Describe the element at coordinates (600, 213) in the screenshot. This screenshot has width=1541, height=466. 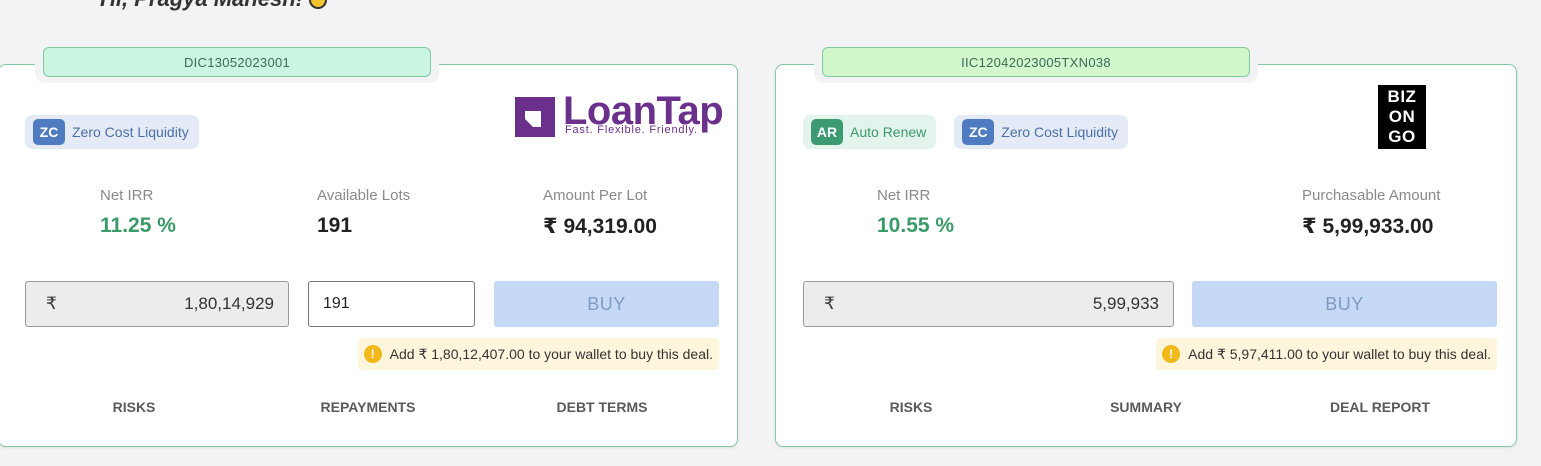
I see `amount-per-lot-metric: Amount Per Lot ₹ 94,319.00` at that location.